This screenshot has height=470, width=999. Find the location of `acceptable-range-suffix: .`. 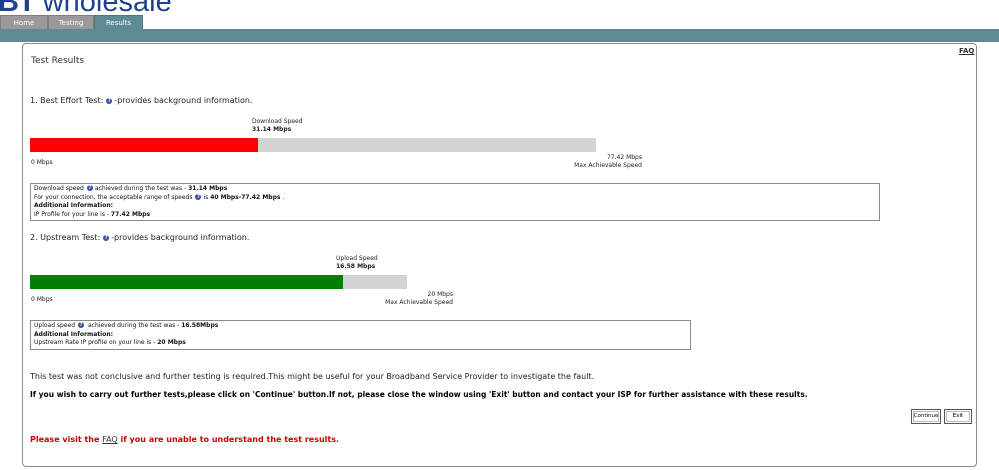

acceptable-range-suffix: . is located at coordinates (282, 197).